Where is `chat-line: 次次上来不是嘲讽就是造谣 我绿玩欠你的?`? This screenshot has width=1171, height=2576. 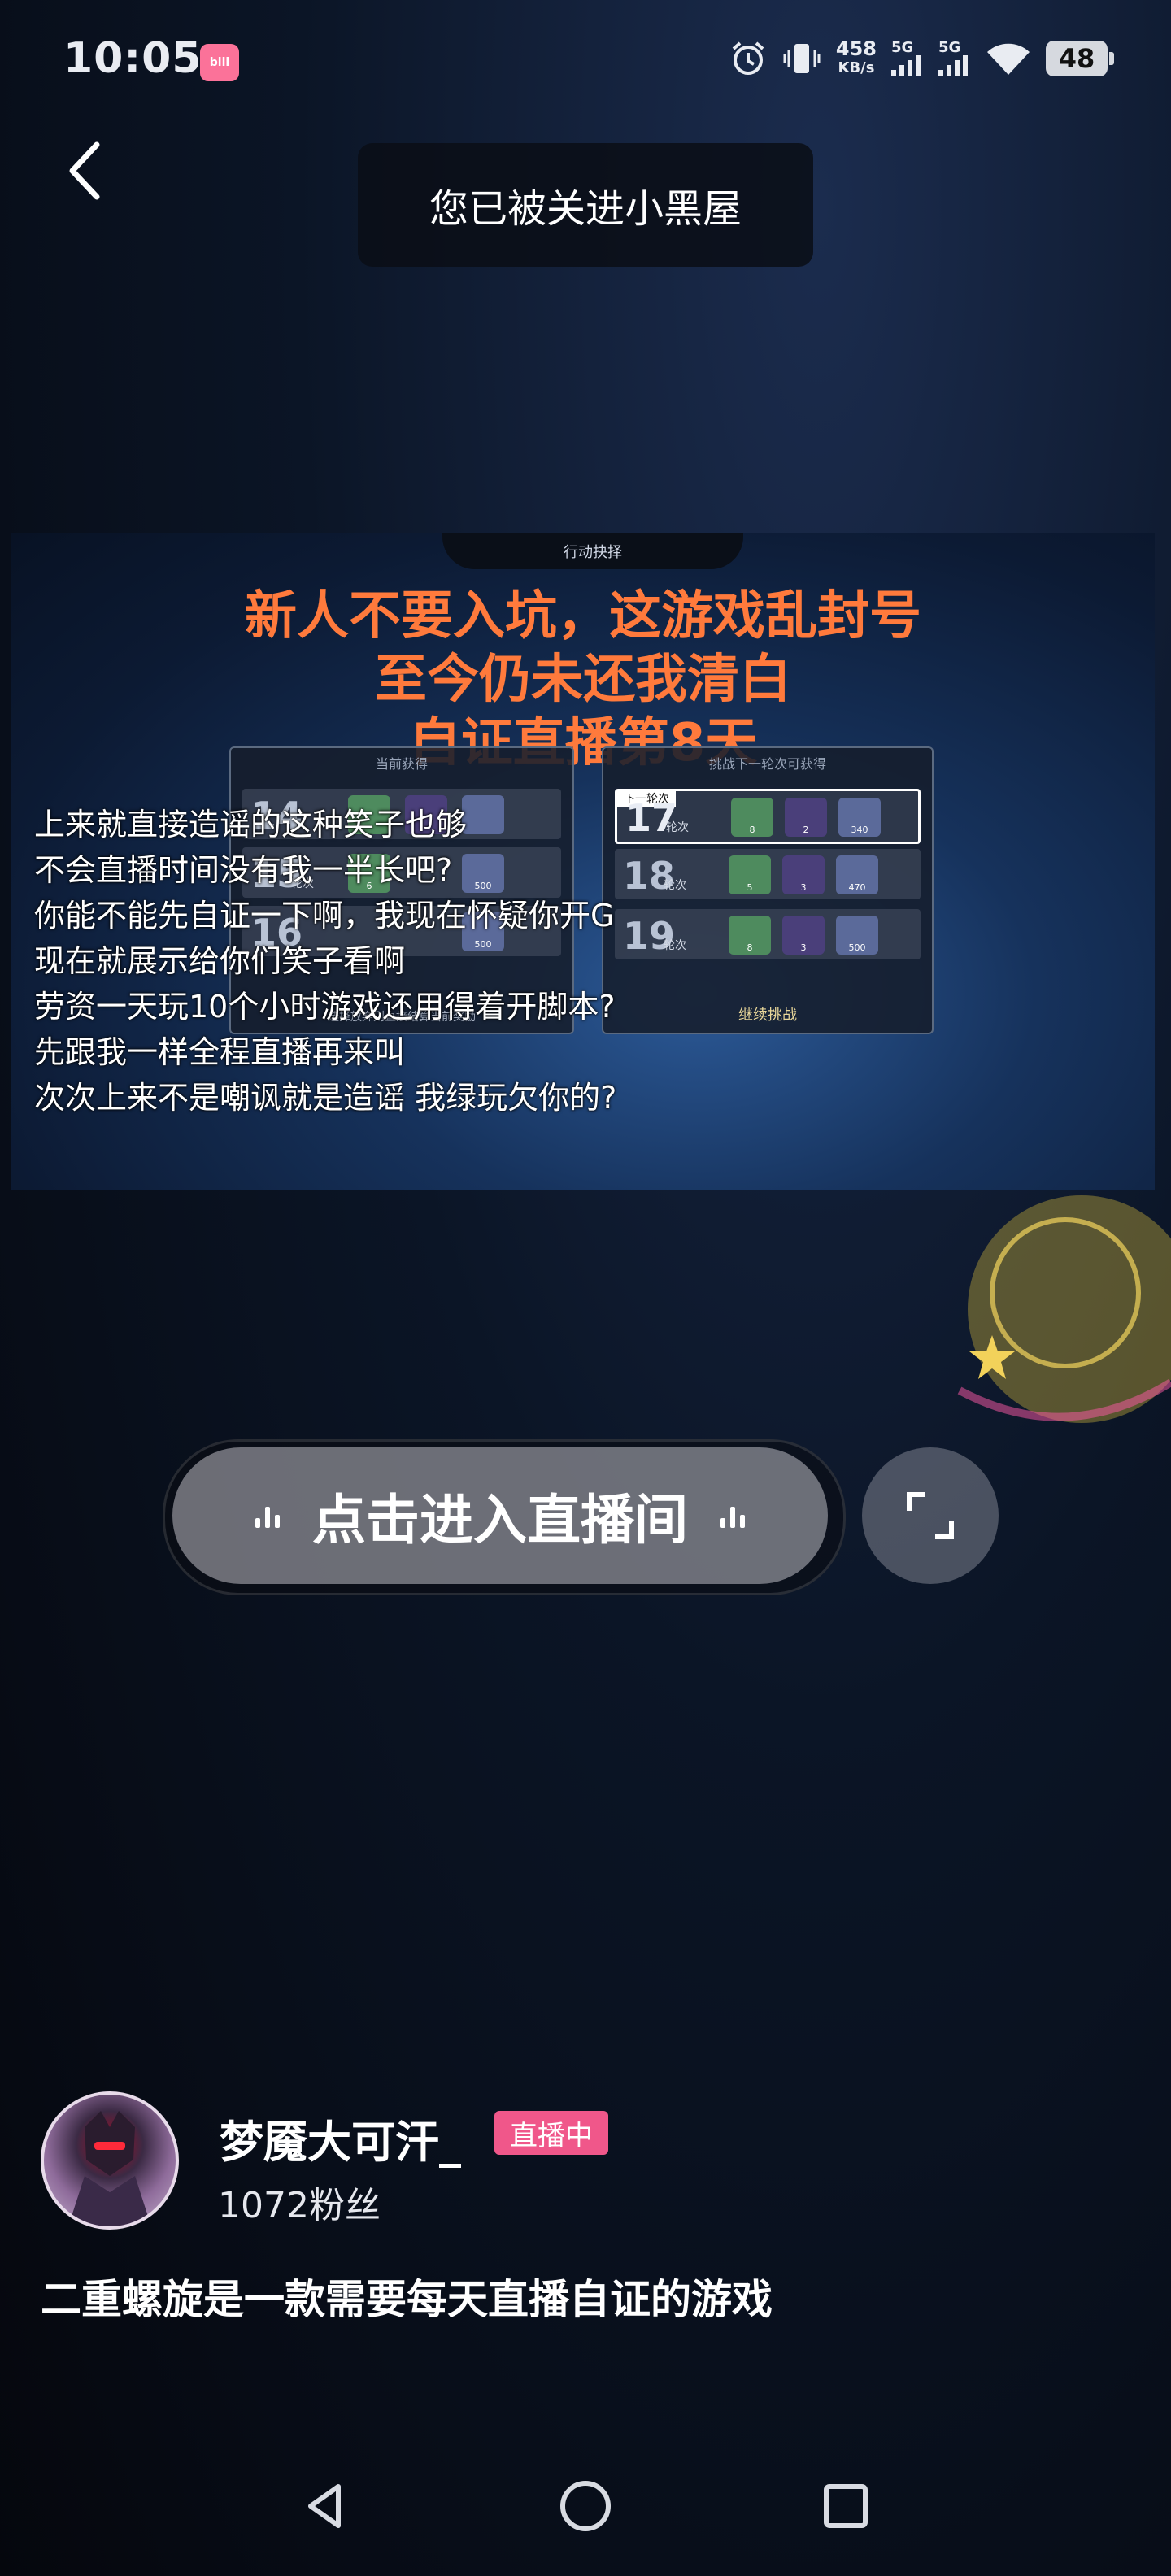
chat-line: 次次上来不是嘲讽就是造谣 我绿玩欠你的? is located at coordinates (325, 1098).